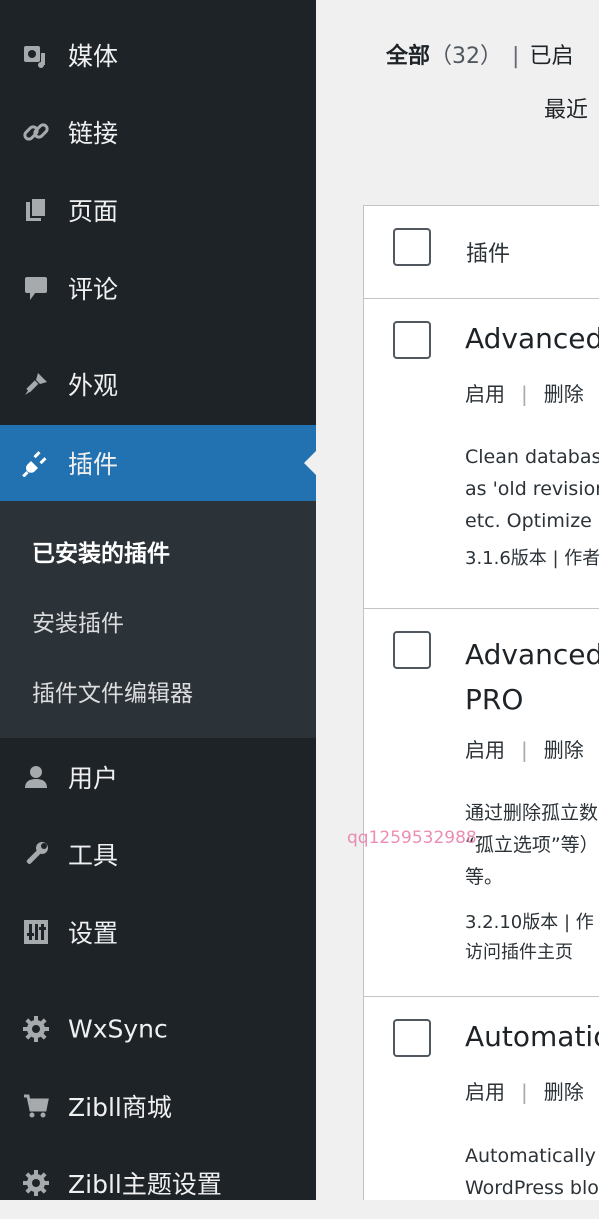 The image size is (599, 1219). Describe the element at coordinates (120, 1107) in the screenshot. I see `sidebar-item-label: Zibll商城` at that location.